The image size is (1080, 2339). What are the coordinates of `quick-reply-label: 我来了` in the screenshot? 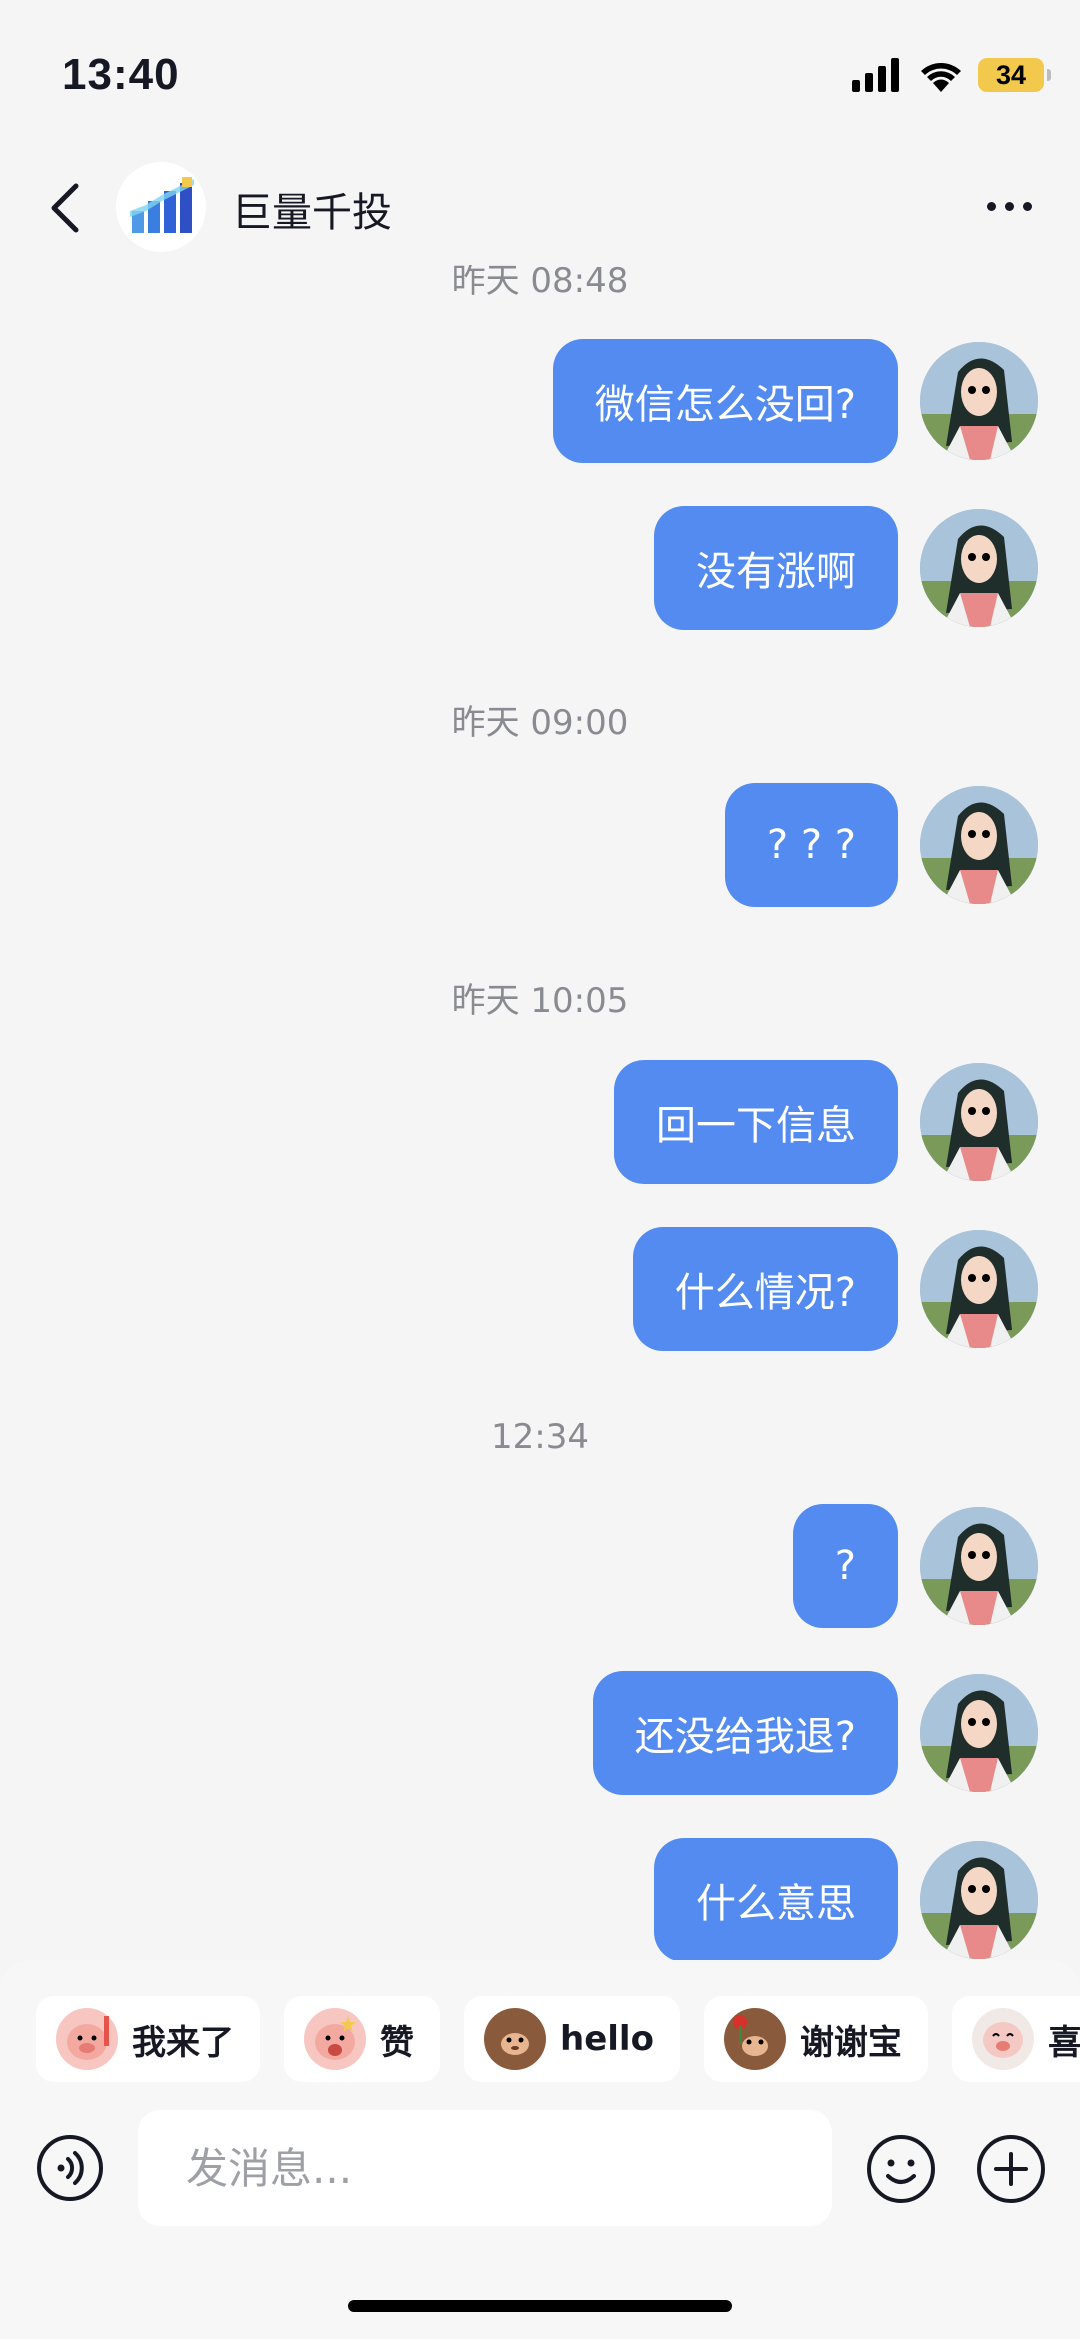 It's located at (183, 2042).